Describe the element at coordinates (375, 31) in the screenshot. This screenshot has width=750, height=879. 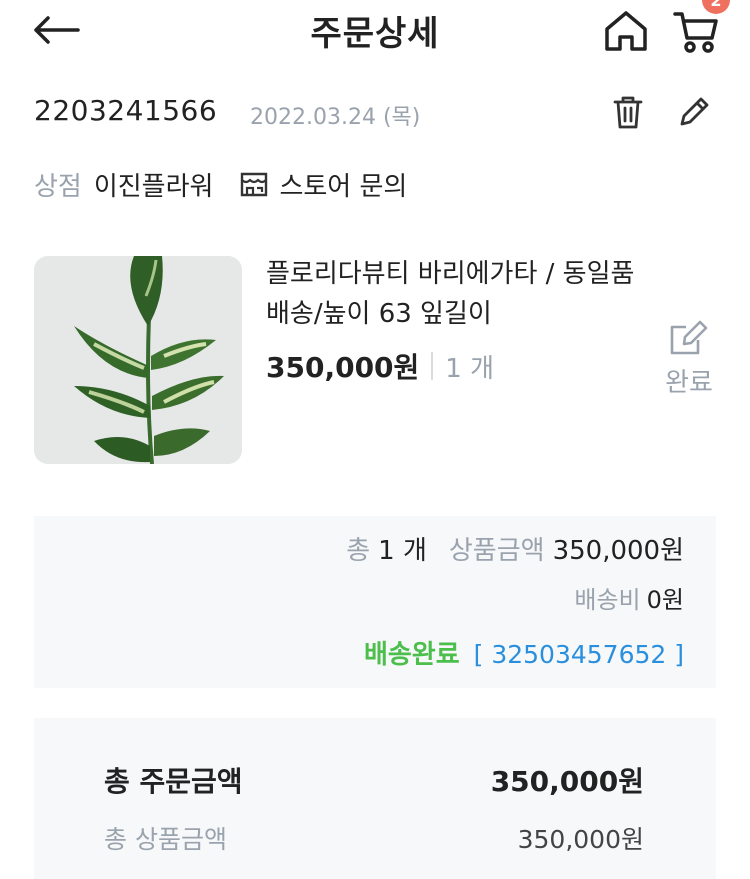
I see `app-header: 주문상세 2` at that location.